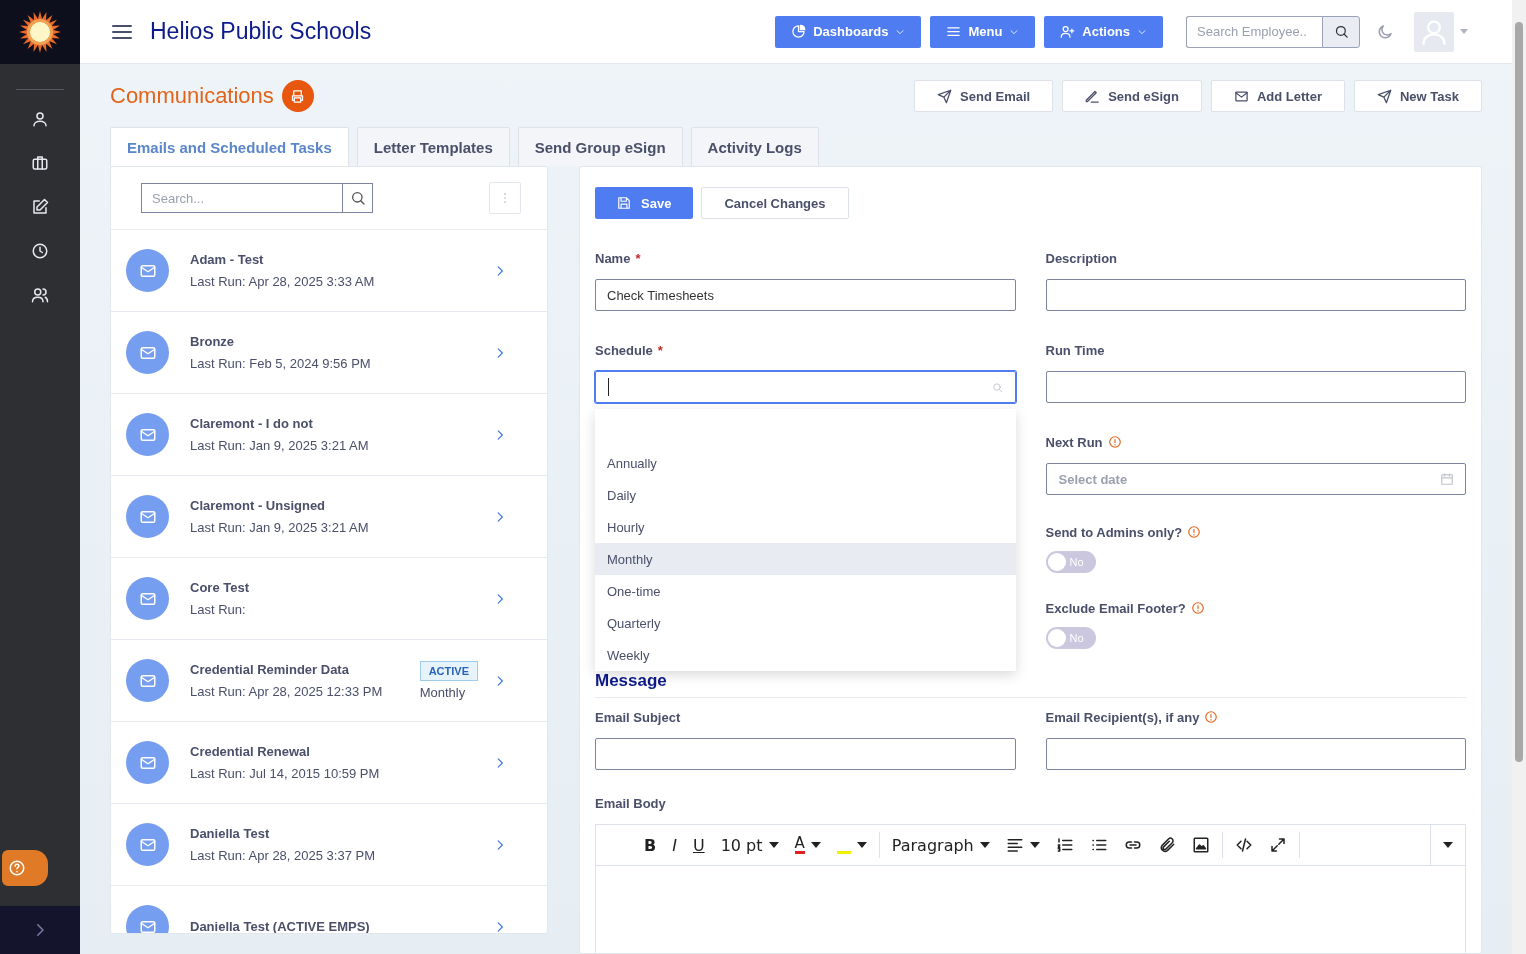 This screenshot has width=1526, height=954. Describe the element at coordinates (1030, 888) in the screenshot. I see `rich-text-editor: B I U 10 pt A Paragraph` at that location.